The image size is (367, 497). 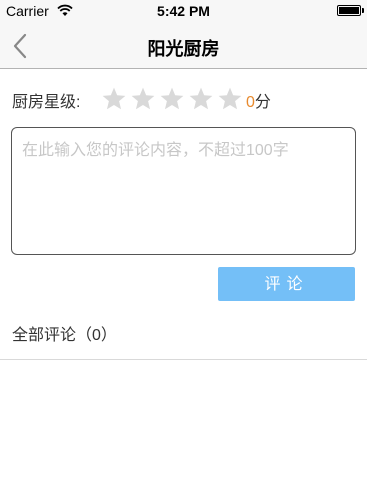 I want to click on divider, so click(x=183, y=359).